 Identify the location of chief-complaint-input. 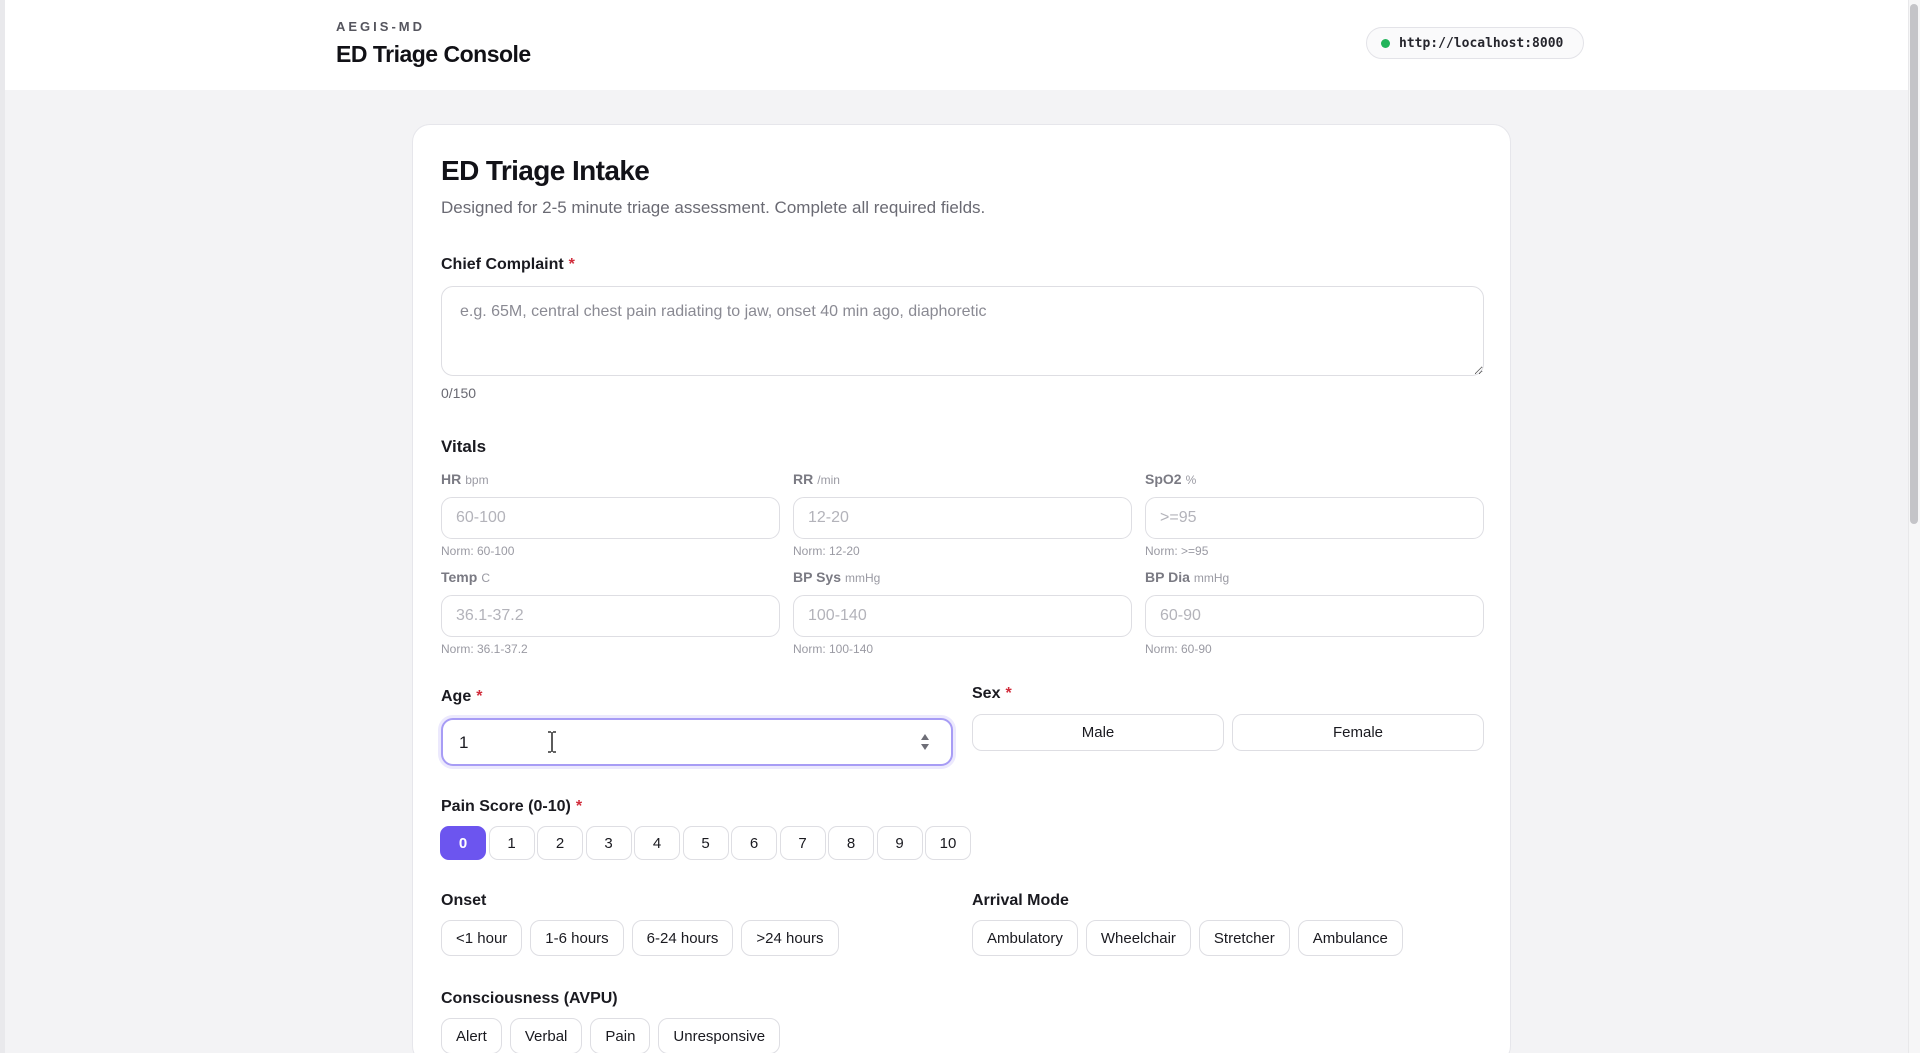
(962, 331).